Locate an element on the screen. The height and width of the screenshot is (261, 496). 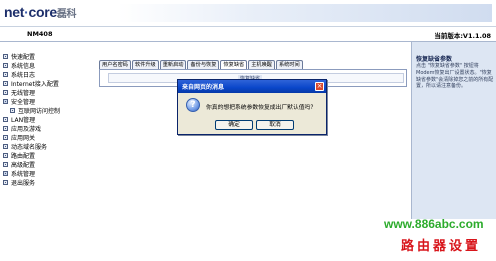
sidebar-item-label: 互联网访问控制 is located at coordinates (39, 111).